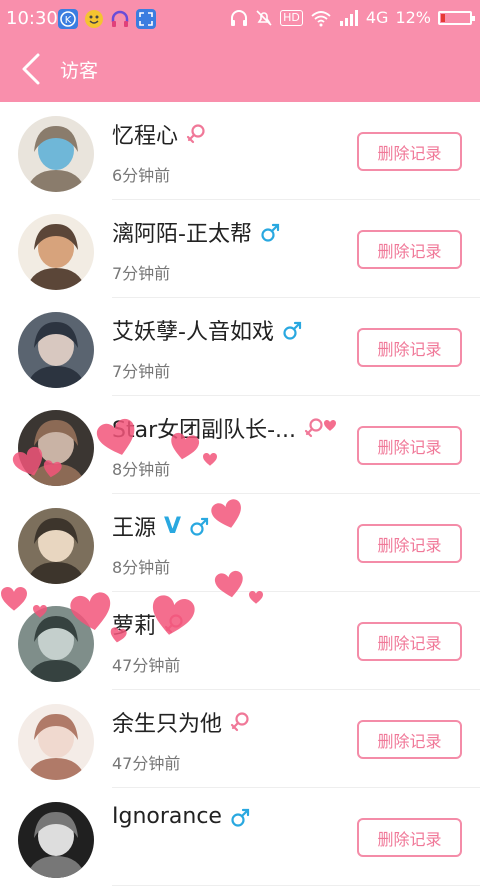 This screenshot has width=480, height=886. I want to click on verified-badge: V, so click(173, 526).